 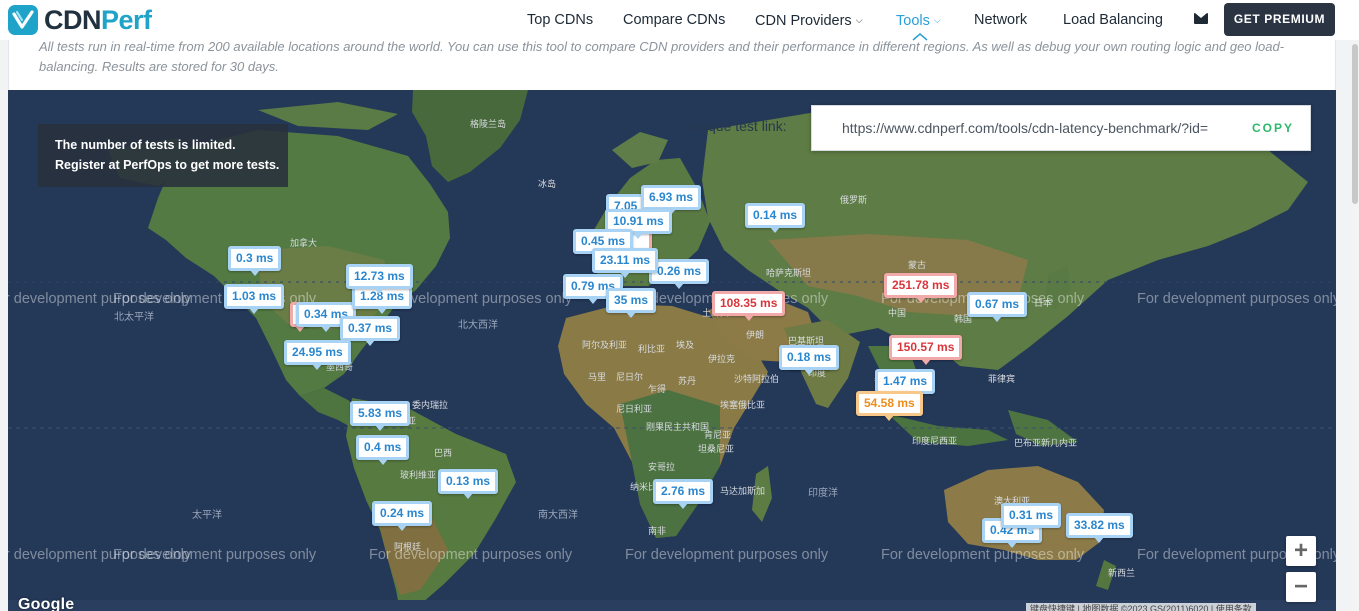 I want to click on geo-label: 委内瑞拉, so click(x=430, y=405).